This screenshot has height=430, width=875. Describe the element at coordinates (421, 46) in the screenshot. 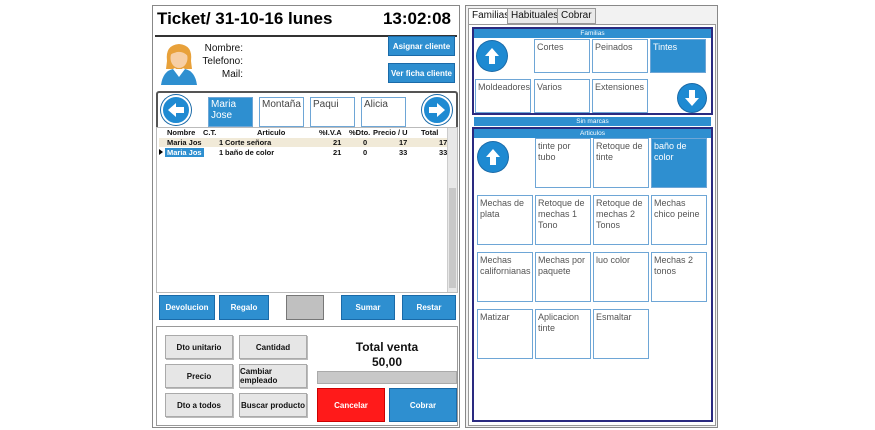

I see `assign-client-button: Asignar cliente` at that location.